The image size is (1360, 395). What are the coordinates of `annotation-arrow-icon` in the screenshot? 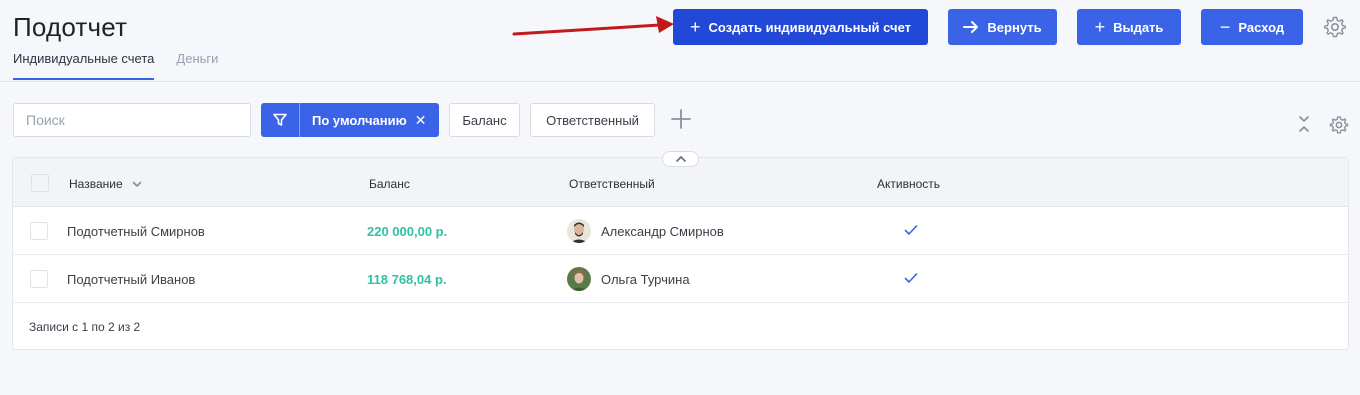 It's located at (593, 26).